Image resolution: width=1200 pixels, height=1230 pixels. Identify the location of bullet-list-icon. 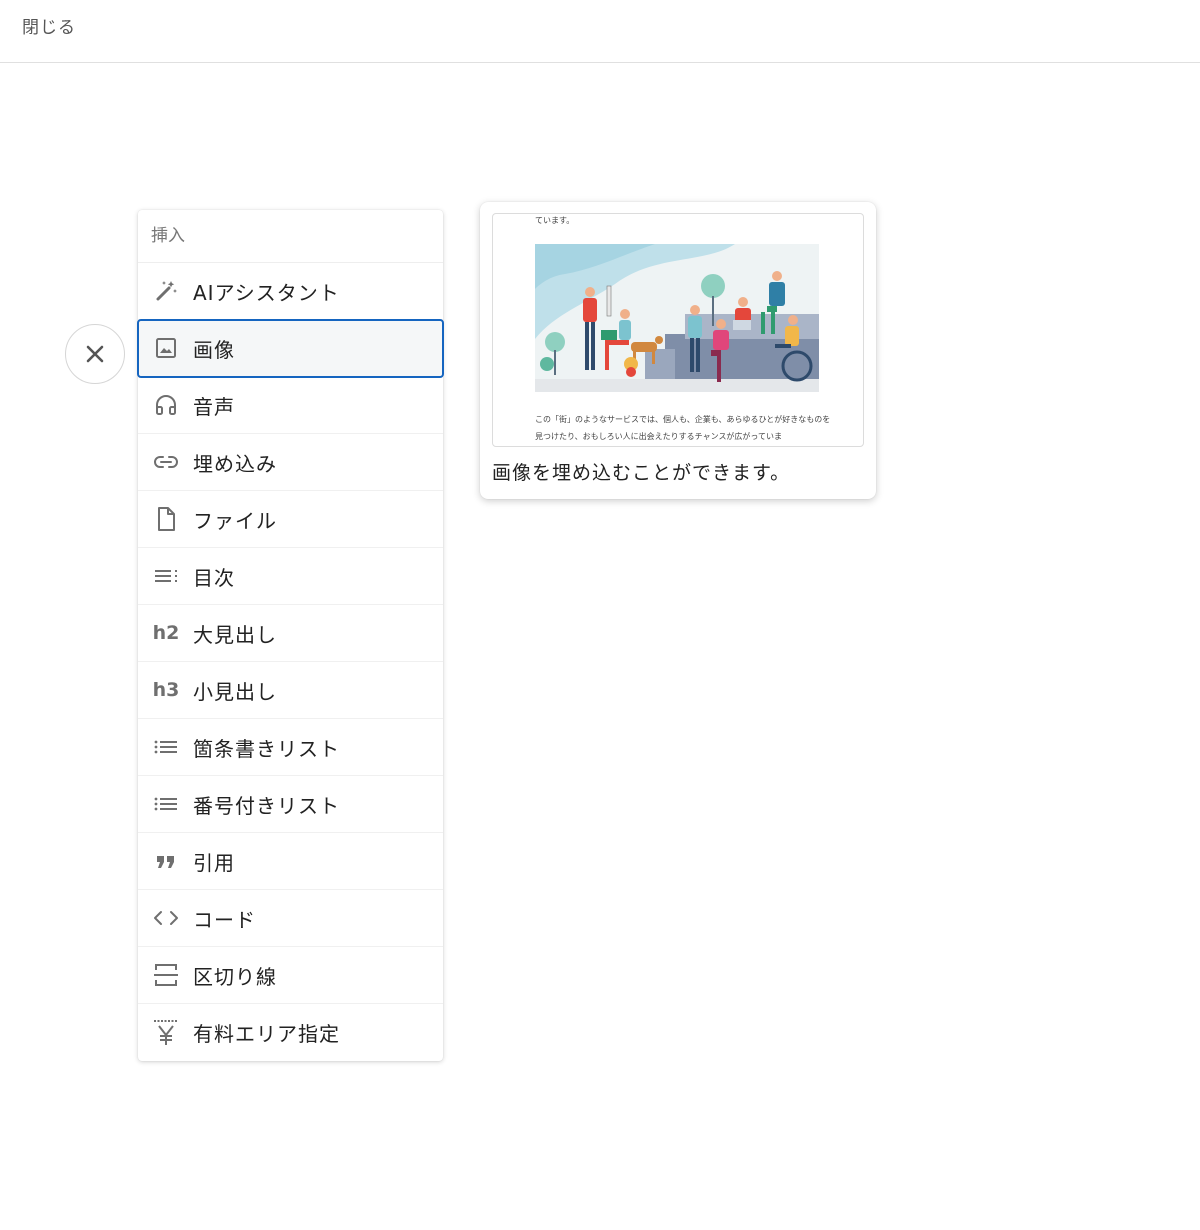
(166, 747).